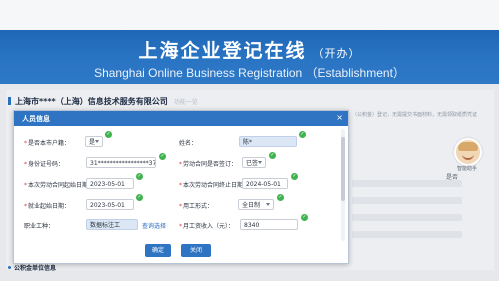 The image size is (499, 281). What do you see at coordinates (47, 206) in the screenshot?
I see `employment-start-label: *就业起始日期：` at bounding box center [47, 206].